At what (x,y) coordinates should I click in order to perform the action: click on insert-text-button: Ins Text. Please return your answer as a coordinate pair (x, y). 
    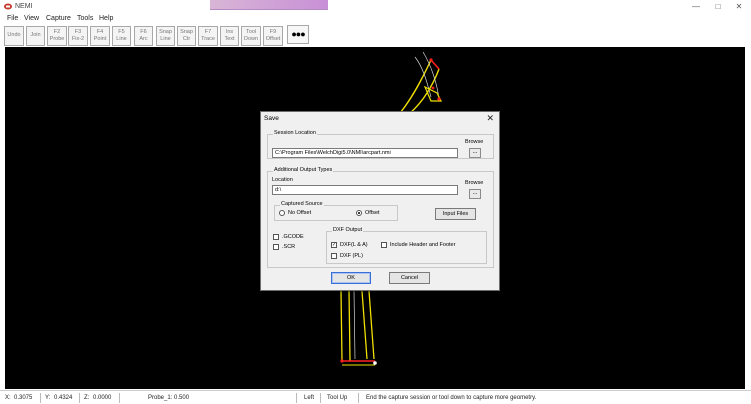
    Looking at the image, I should click on (229, 36).